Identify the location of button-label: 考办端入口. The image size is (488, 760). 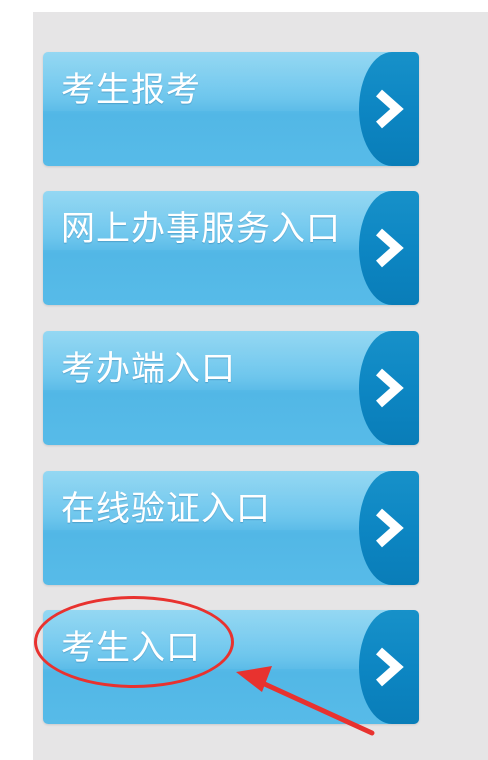
(148, 369).